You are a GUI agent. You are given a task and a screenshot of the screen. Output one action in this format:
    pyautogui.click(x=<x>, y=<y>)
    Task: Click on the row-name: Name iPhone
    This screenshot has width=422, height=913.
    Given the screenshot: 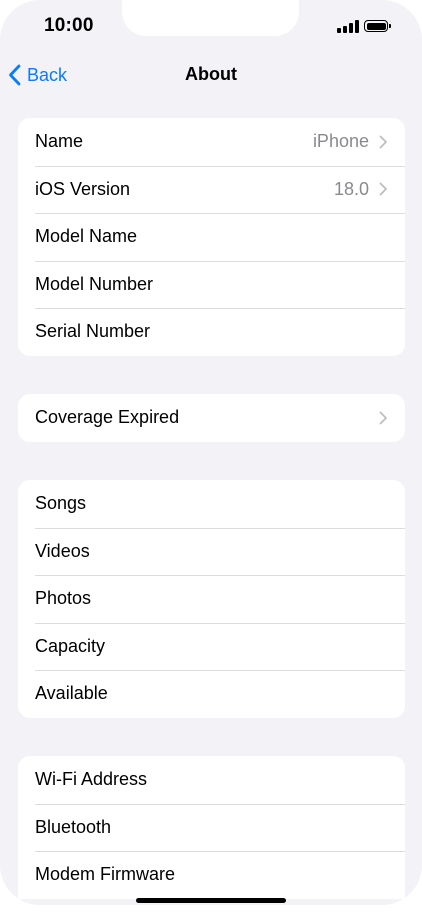 What is the action you would take?
    pyautogui.click(x=211, y=142)
    